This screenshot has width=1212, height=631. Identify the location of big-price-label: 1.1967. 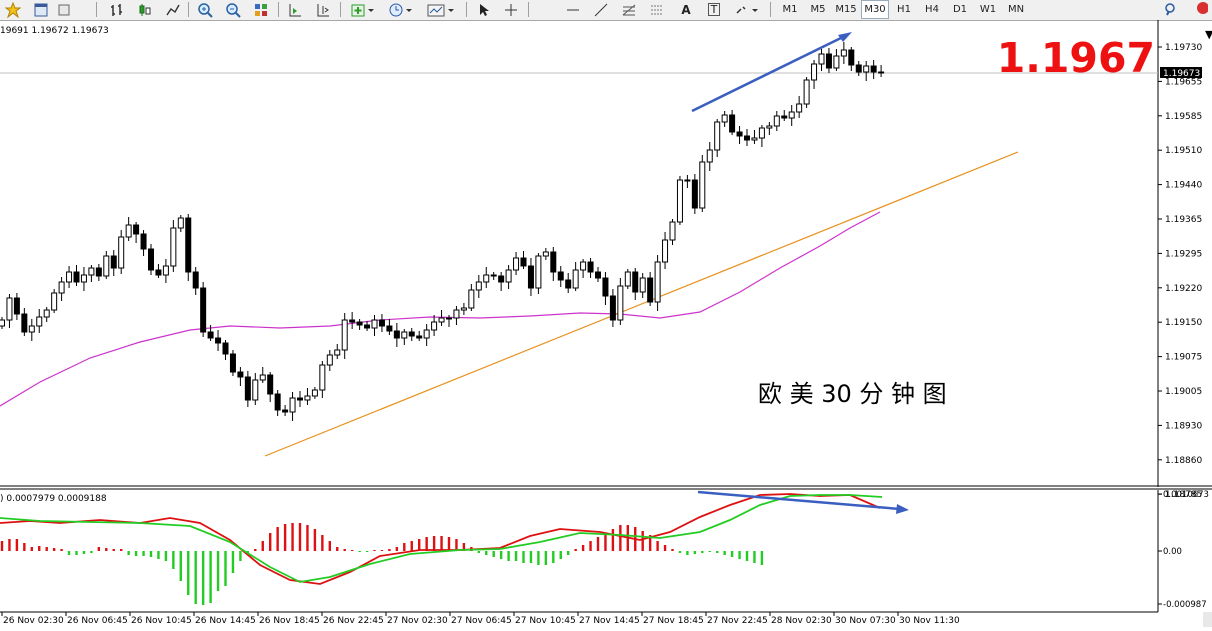
(1076, 58).